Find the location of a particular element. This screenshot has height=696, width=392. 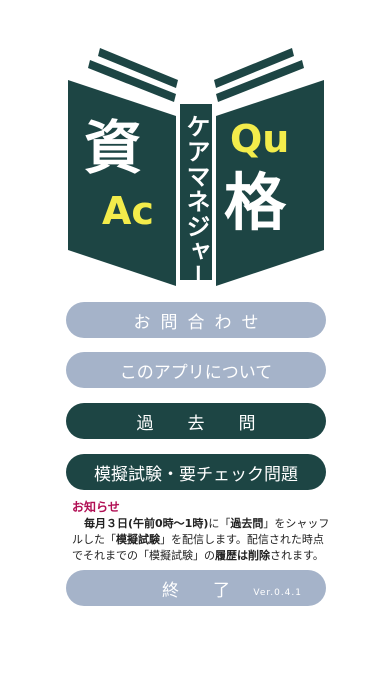

contact-button: お問合わせ is located at coordinates (196, 320).